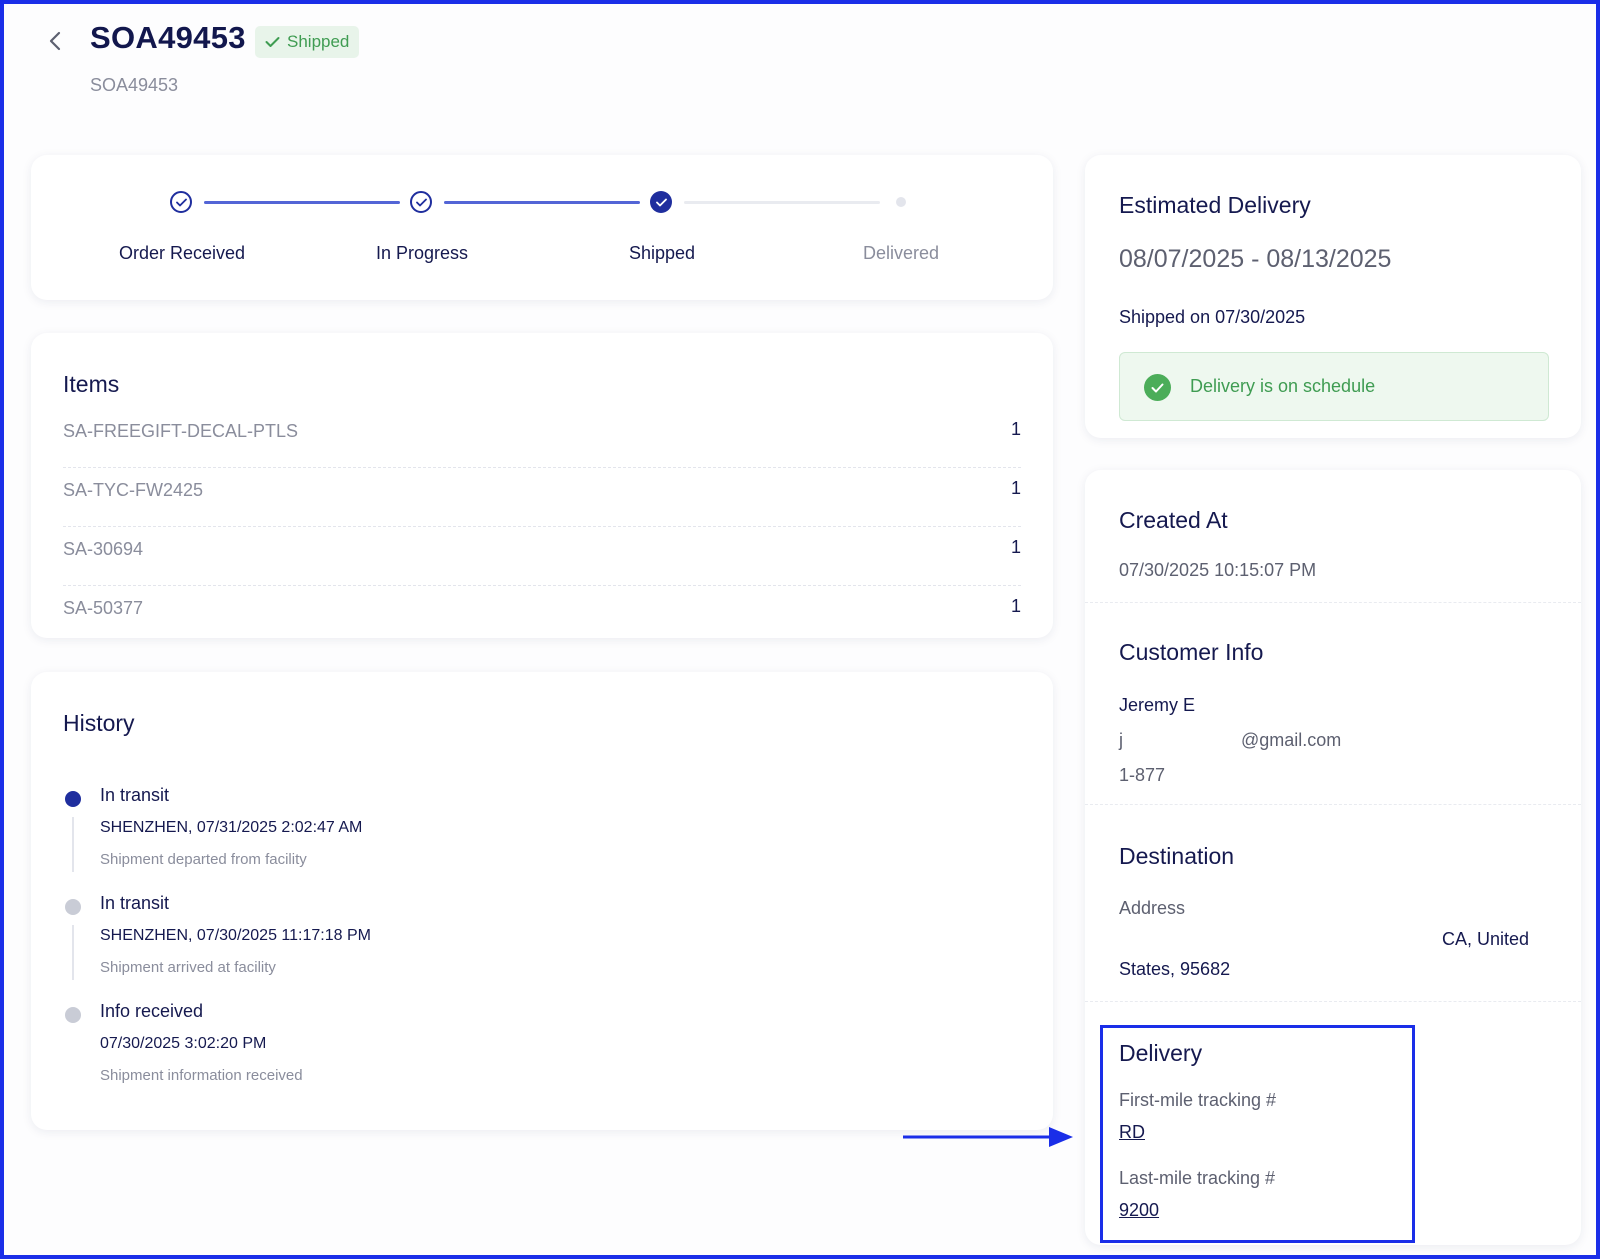  Describe the element at coordinates (181, 431) in the screenshot. I see `item-sku: SA-FREEGIFT-DECAL-PTLS` at that location.